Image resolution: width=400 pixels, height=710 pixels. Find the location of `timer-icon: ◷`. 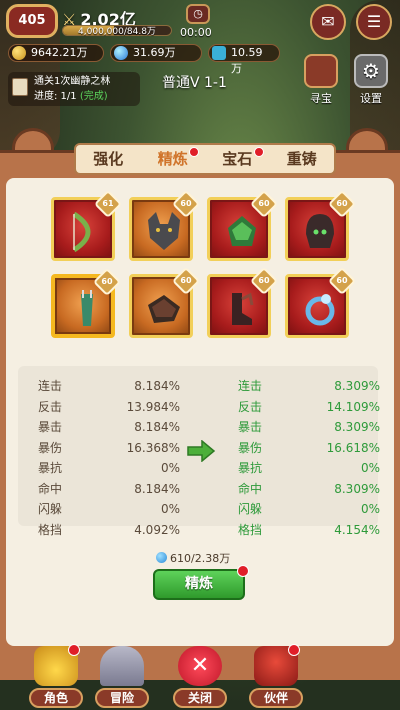

timer-icon: ◷ is located at coordinates (198, 14).